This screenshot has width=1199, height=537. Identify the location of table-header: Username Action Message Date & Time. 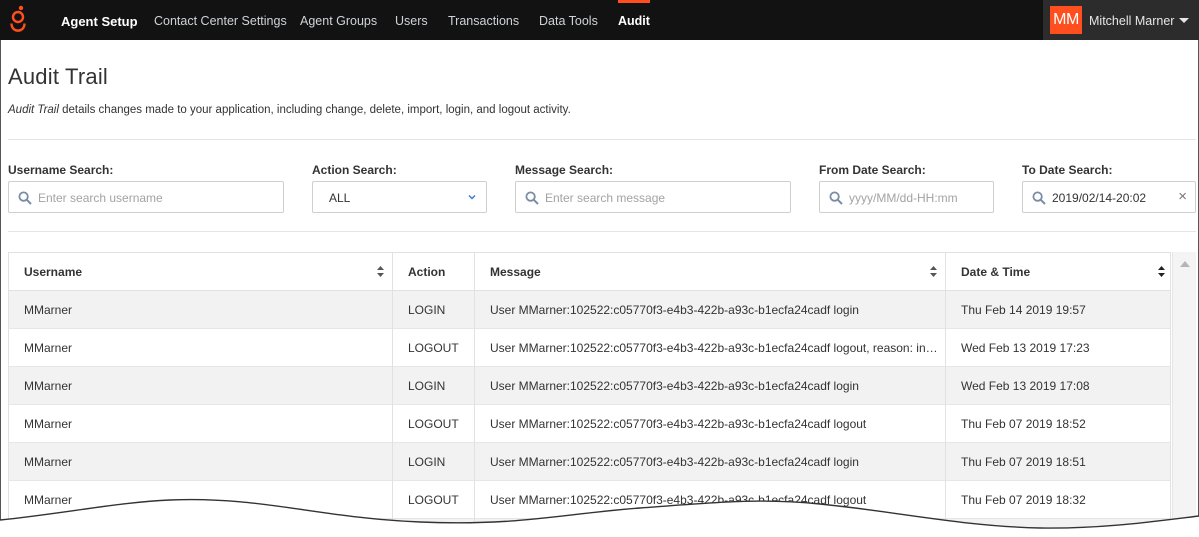
(589, 272).